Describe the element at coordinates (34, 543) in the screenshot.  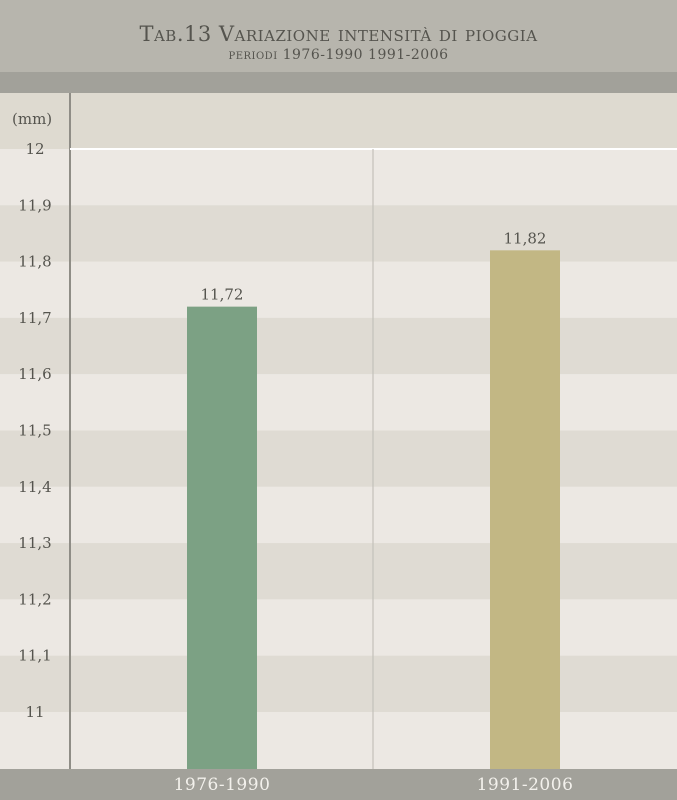
I see `y-tick-label: 11,3` at that location.